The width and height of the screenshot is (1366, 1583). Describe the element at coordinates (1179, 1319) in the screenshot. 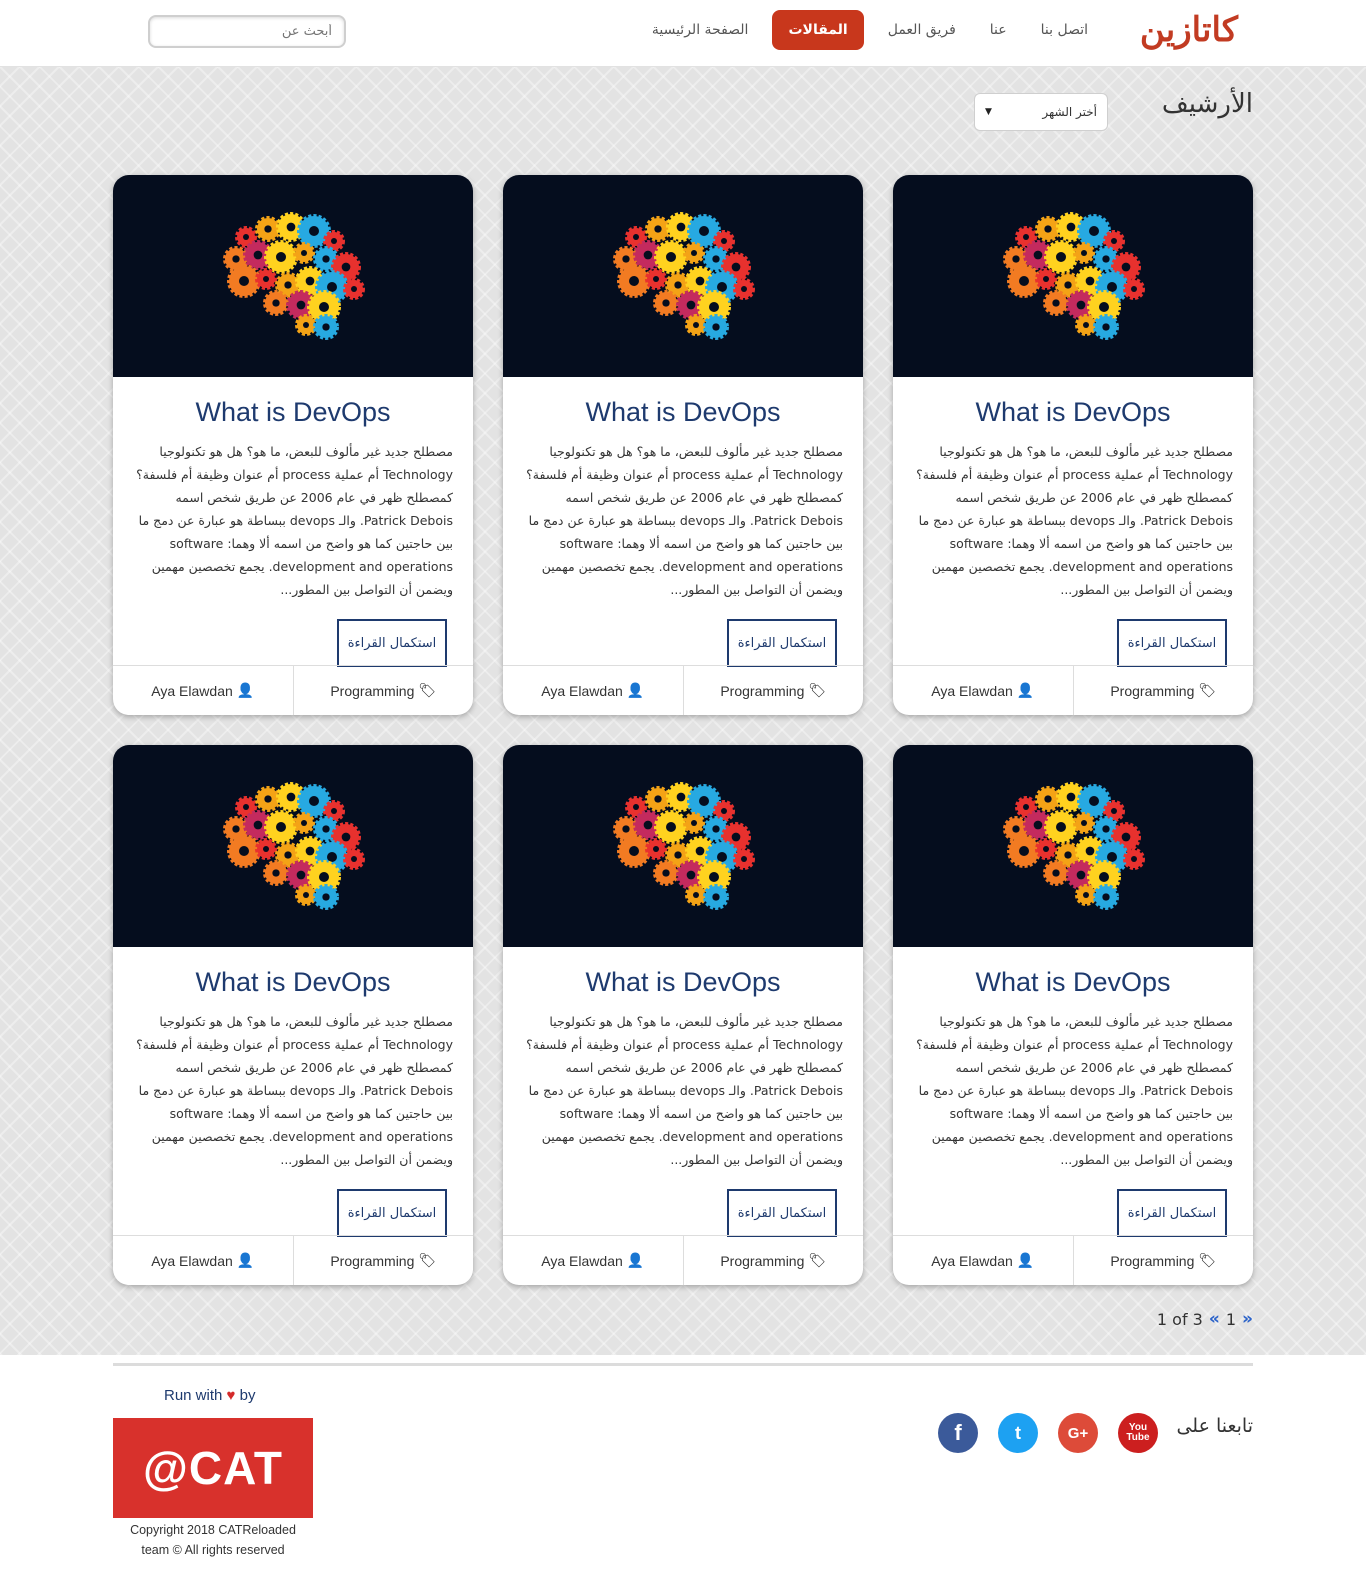

I see `page-of-label: 1 of 3` at that location.